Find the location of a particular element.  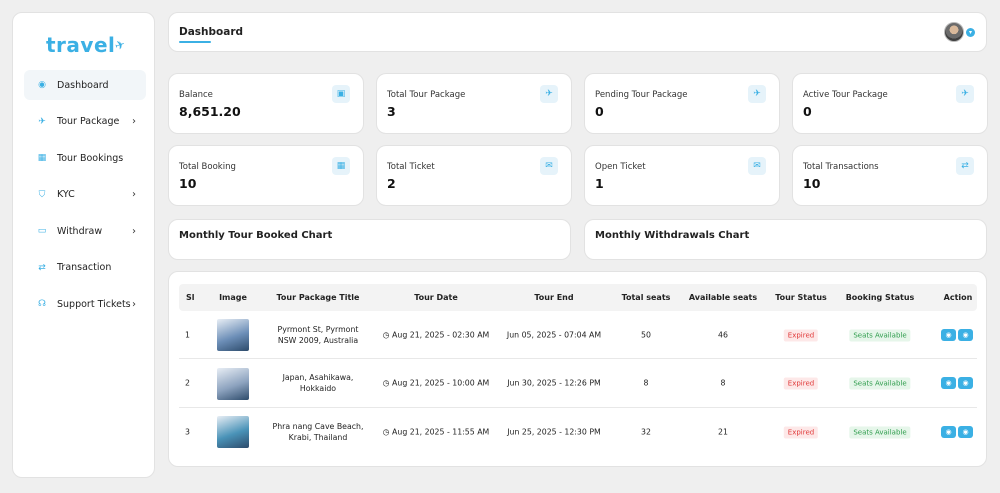

stat-card-total-booking: Total Booking 10 ▦ is located at coordinates (266, 175).